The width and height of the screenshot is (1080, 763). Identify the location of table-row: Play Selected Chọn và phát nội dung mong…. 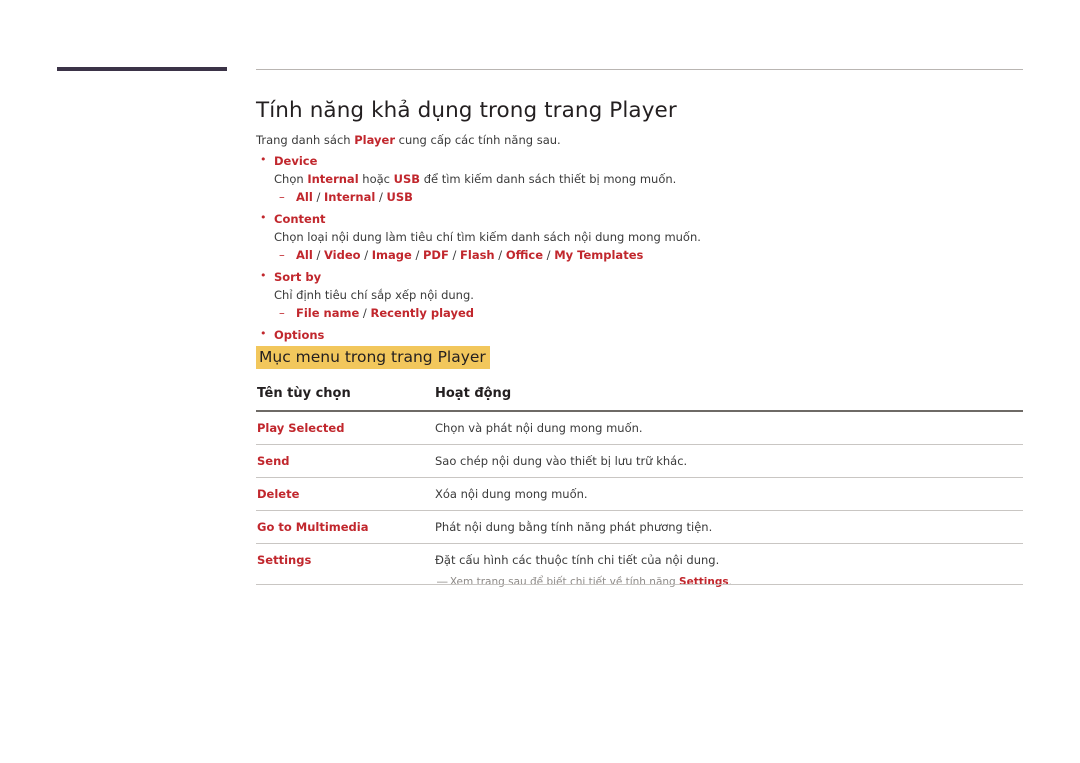
(639, 428).